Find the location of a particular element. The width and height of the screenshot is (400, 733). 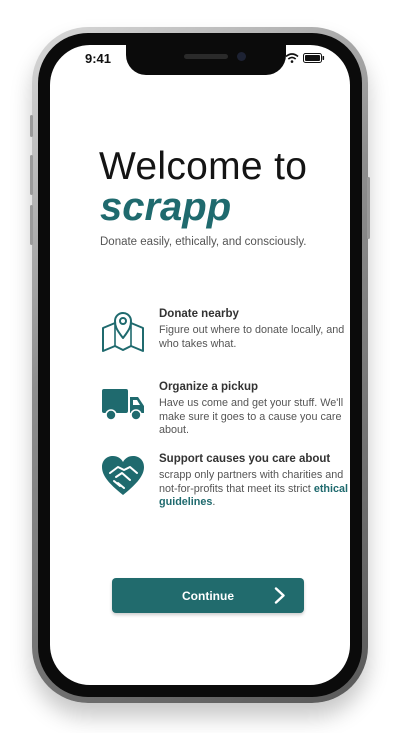

feature-title: Support causes you care about is located at coordinates (245, 459).